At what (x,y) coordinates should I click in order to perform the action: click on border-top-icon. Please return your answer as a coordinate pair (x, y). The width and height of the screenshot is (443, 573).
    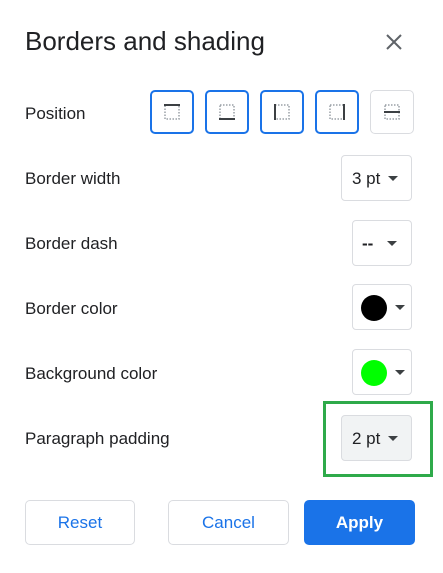
    Looking at the image, I should click on (172, 112).